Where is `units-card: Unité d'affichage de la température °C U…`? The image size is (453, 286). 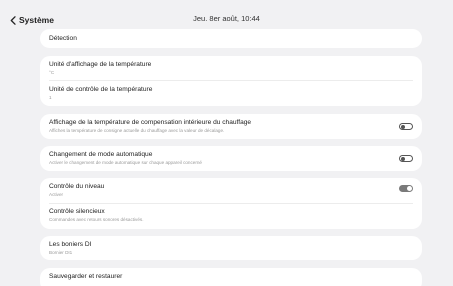
units-card: Unité d'affichage de la température °C U… is located at coordinates (231, 81).